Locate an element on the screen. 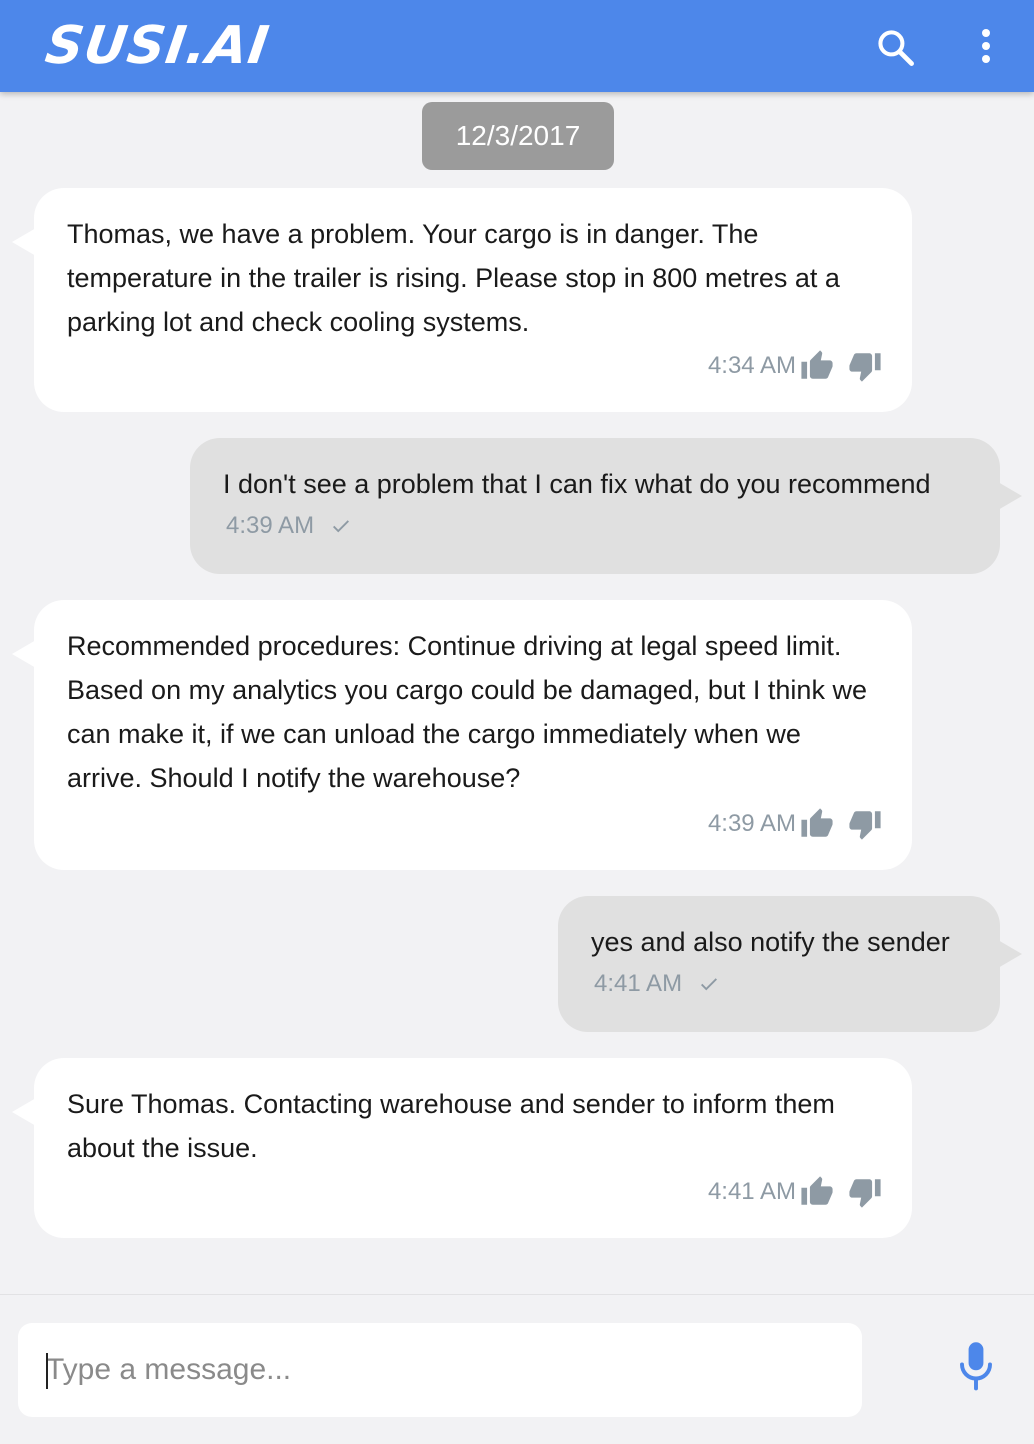 The width and height of the screenshot is (1034, 1444). message-meta: 4:34 AM is located at coordinates (795, 366).